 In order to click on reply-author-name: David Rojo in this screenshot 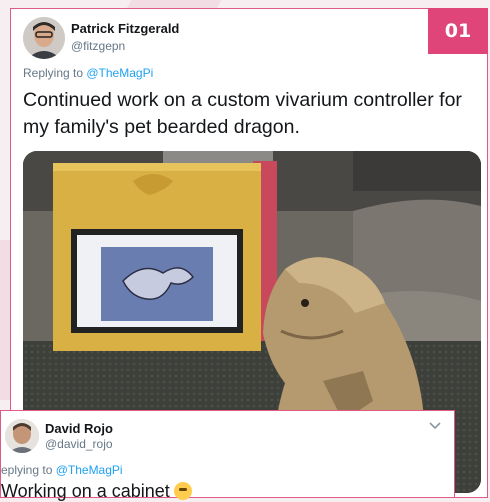, I will do `click(79, 428)`.